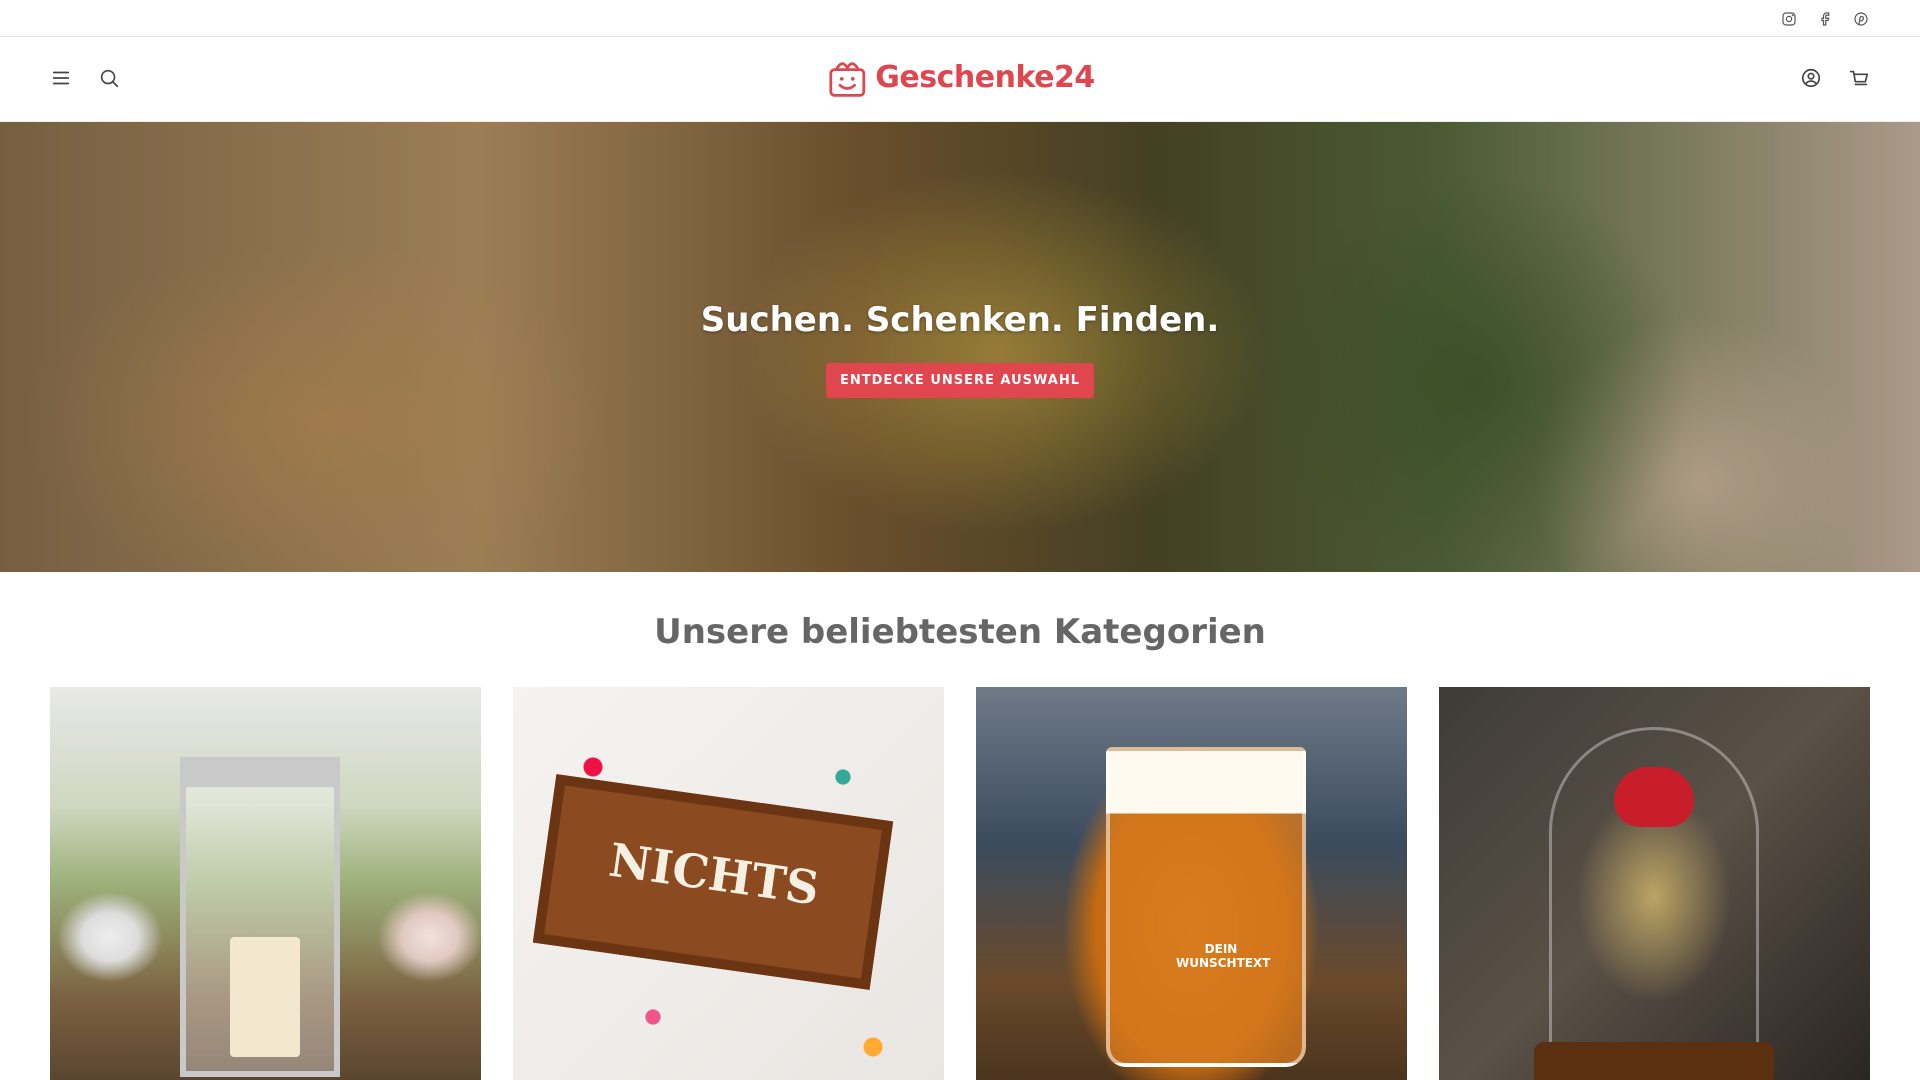  What do you see at coordinates (265, 997) in the screenshot?
I see `candle-image` at bounding box center [265, 997].